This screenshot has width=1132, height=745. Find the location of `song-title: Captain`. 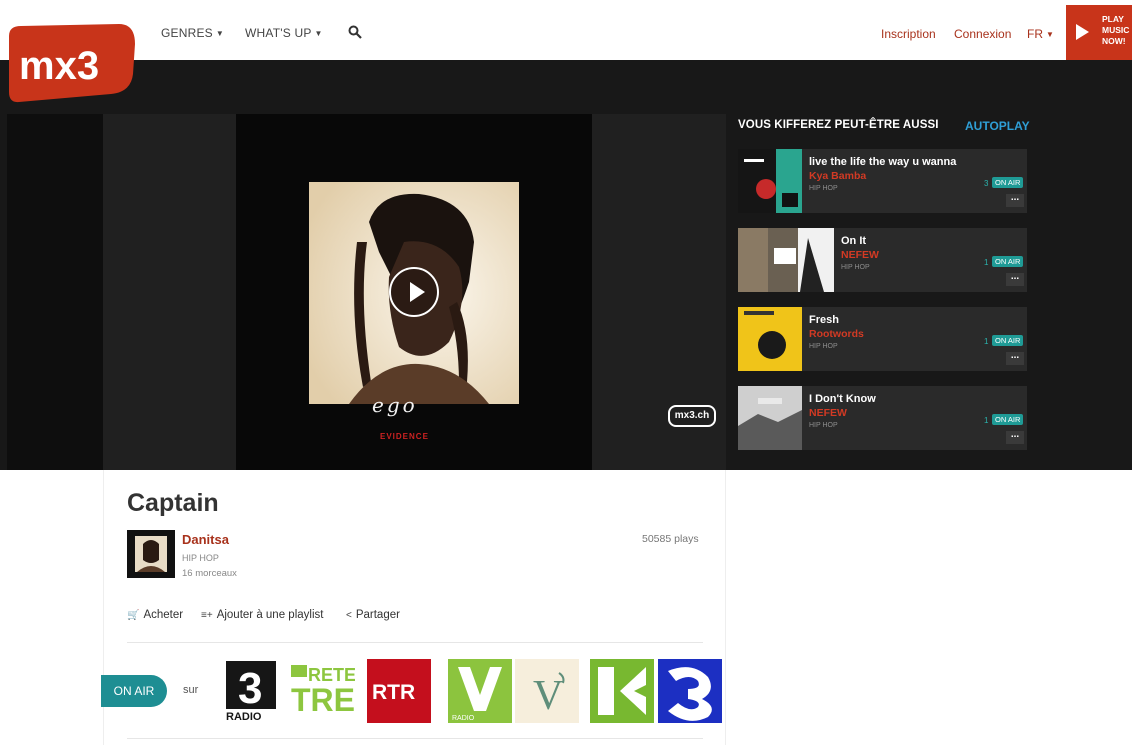

song-title: Captain is located at coordinates (173, 503).